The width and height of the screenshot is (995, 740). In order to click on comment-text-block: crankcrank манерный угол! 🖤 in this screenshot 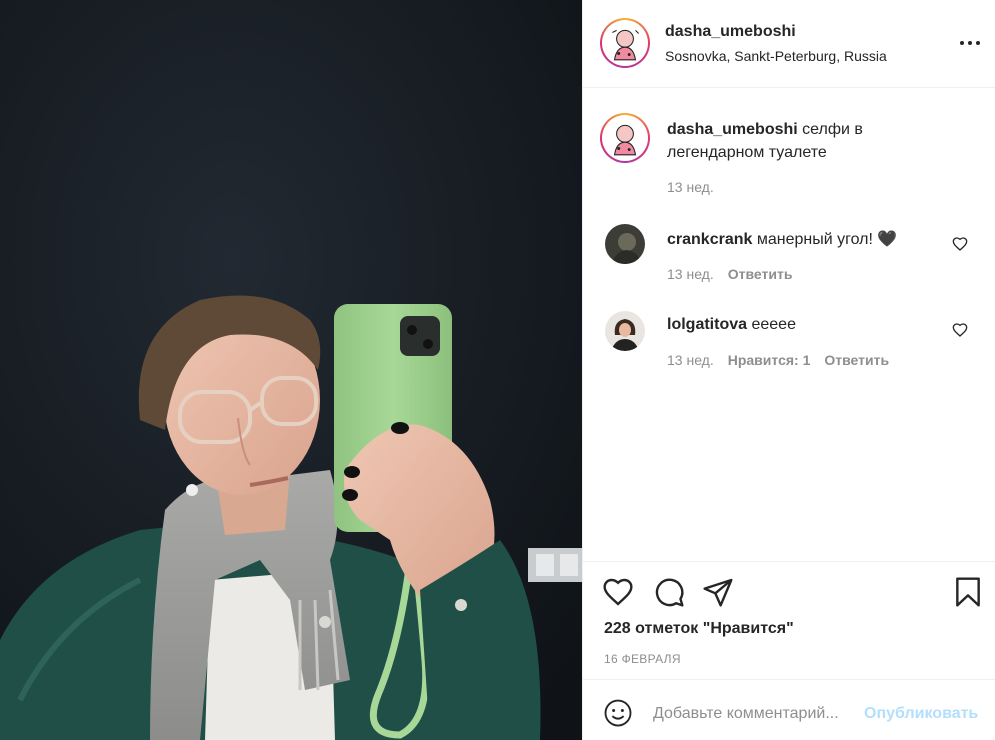, I will do `click(782, 239)`.